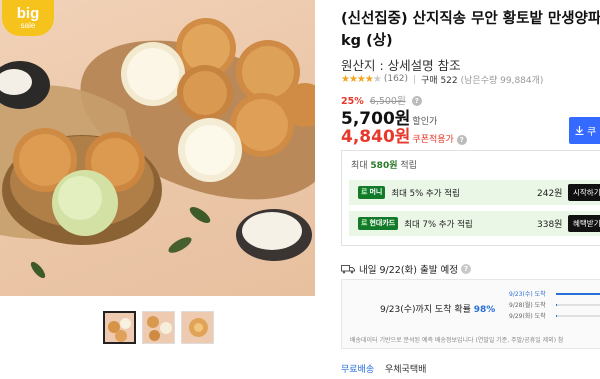 The image size is (600, 379). Describe the element at coordinates (550, 225) in the screenshot. I see `reward-amount: 338원` at that location.